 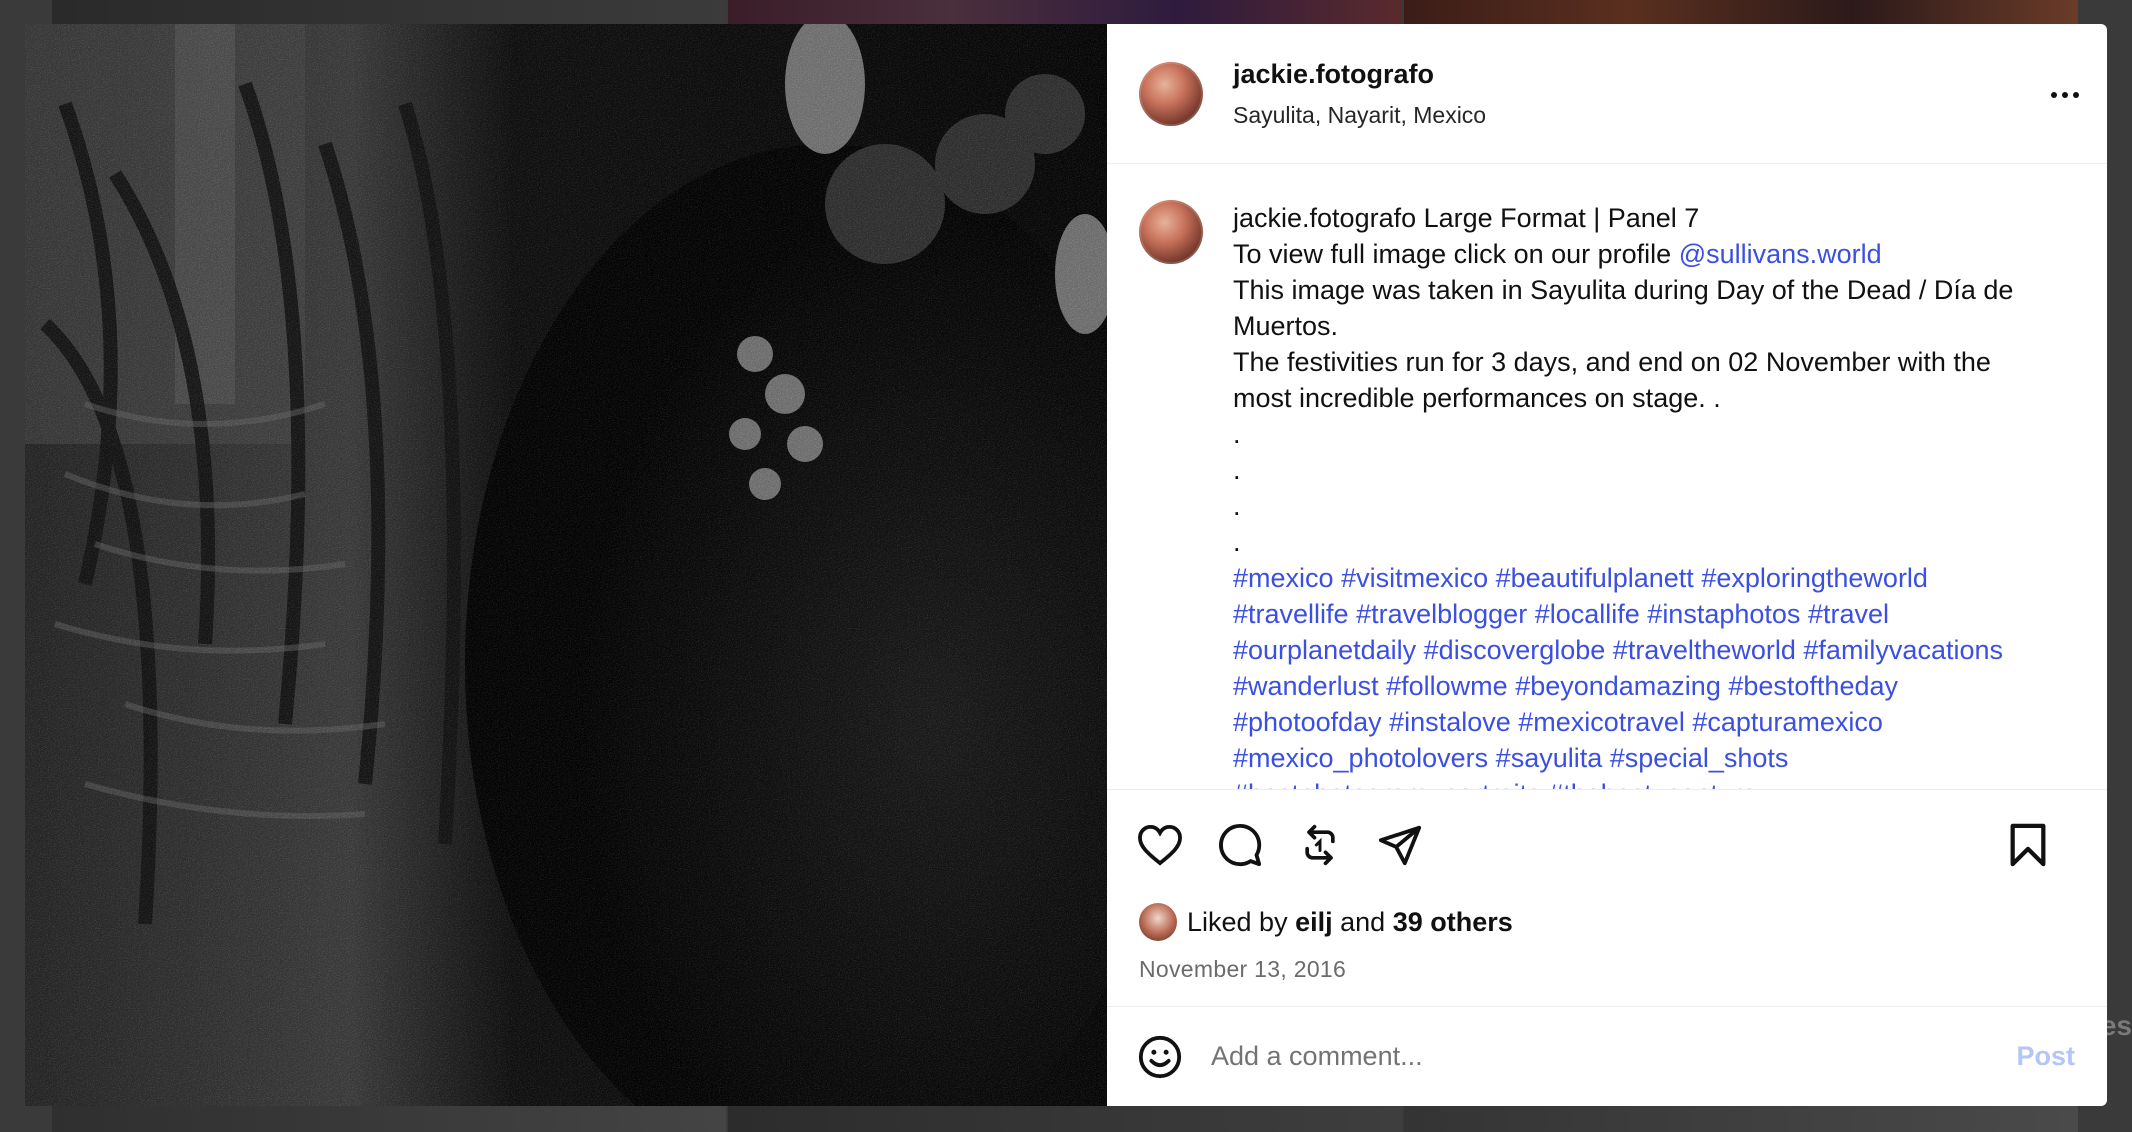 I want to click on comment-icon, so click(x=1240, y=845).